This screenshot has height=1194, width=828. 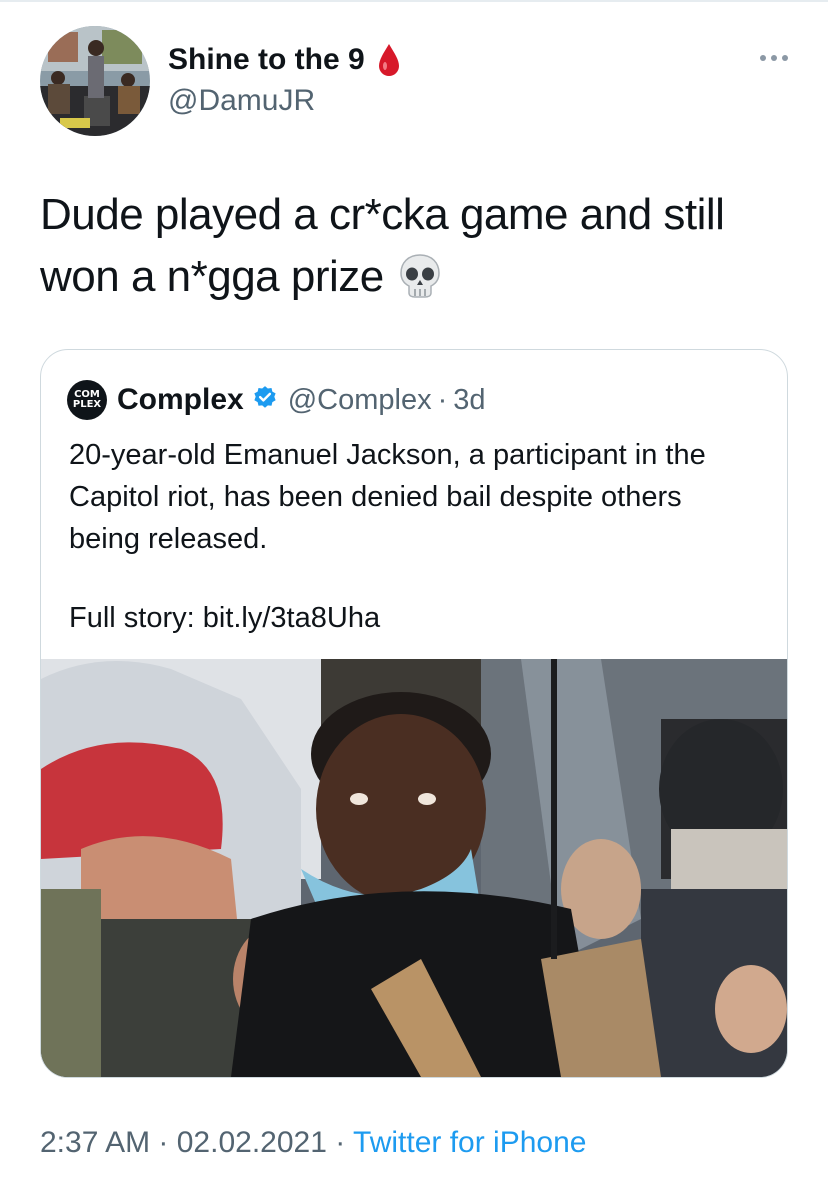 What do you see at coordinates (770, 58) in the screenshot?
I see `more-options-icon` at bounding box center [770, 58].